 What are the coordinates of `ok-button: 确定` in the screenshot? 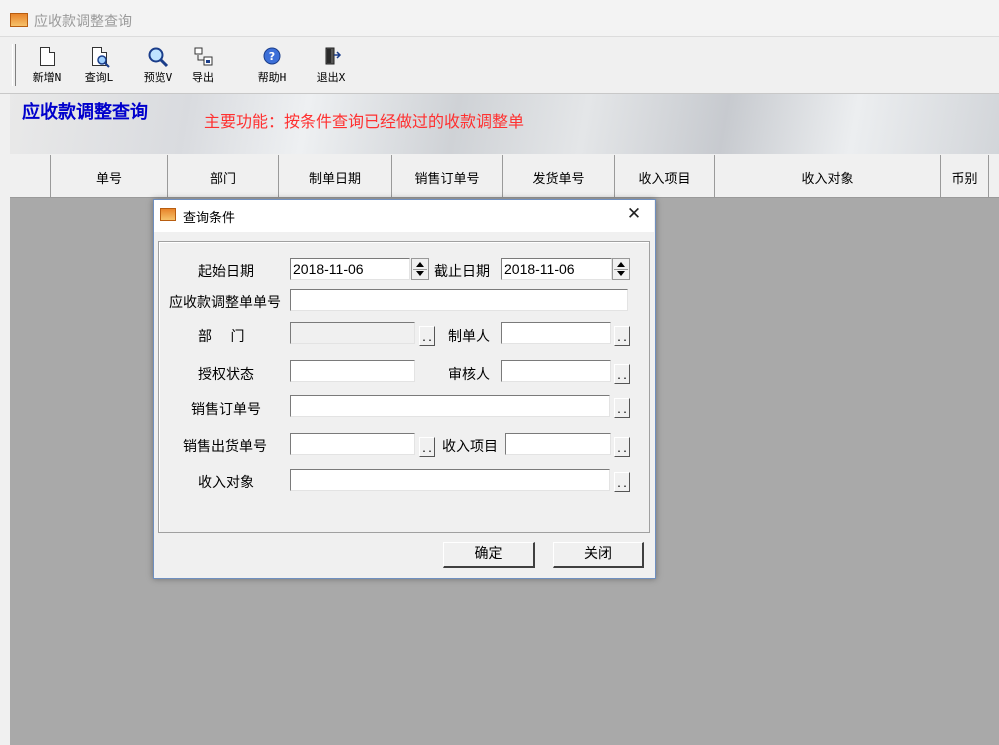 It's located at (489, 555).